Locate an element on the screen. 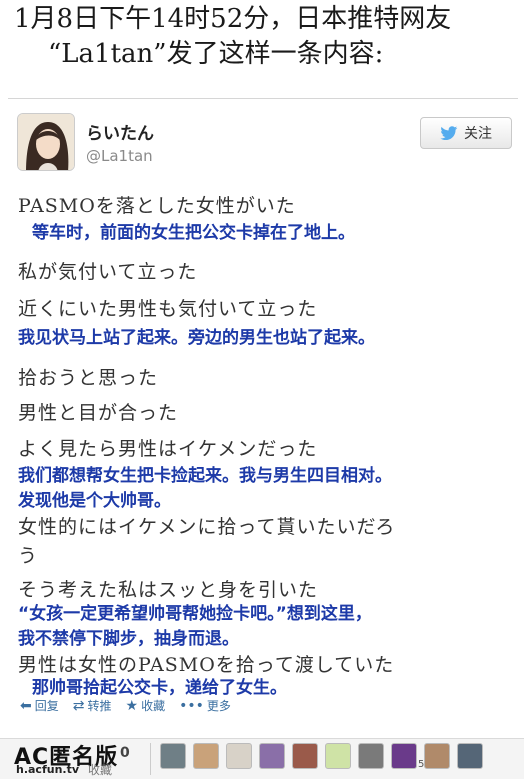 This screenshot has height=779, width=524. tweet-line-jp: 拾おうと思った is located at coordinates (88, 378).